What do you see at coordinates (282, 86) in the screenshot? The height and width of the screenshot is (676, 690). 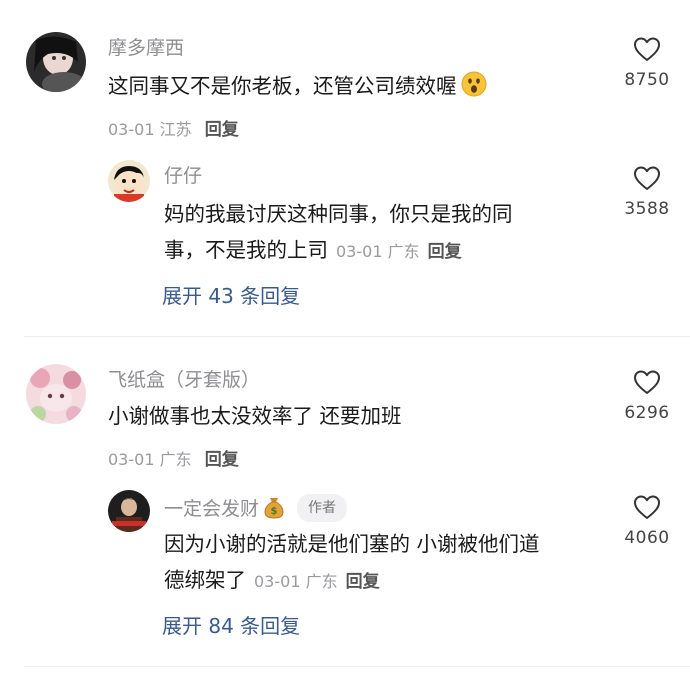 I see `comment-text-body: 这同事又不是你老板，还管公司绩效喔` at bounding box center [282, 86].